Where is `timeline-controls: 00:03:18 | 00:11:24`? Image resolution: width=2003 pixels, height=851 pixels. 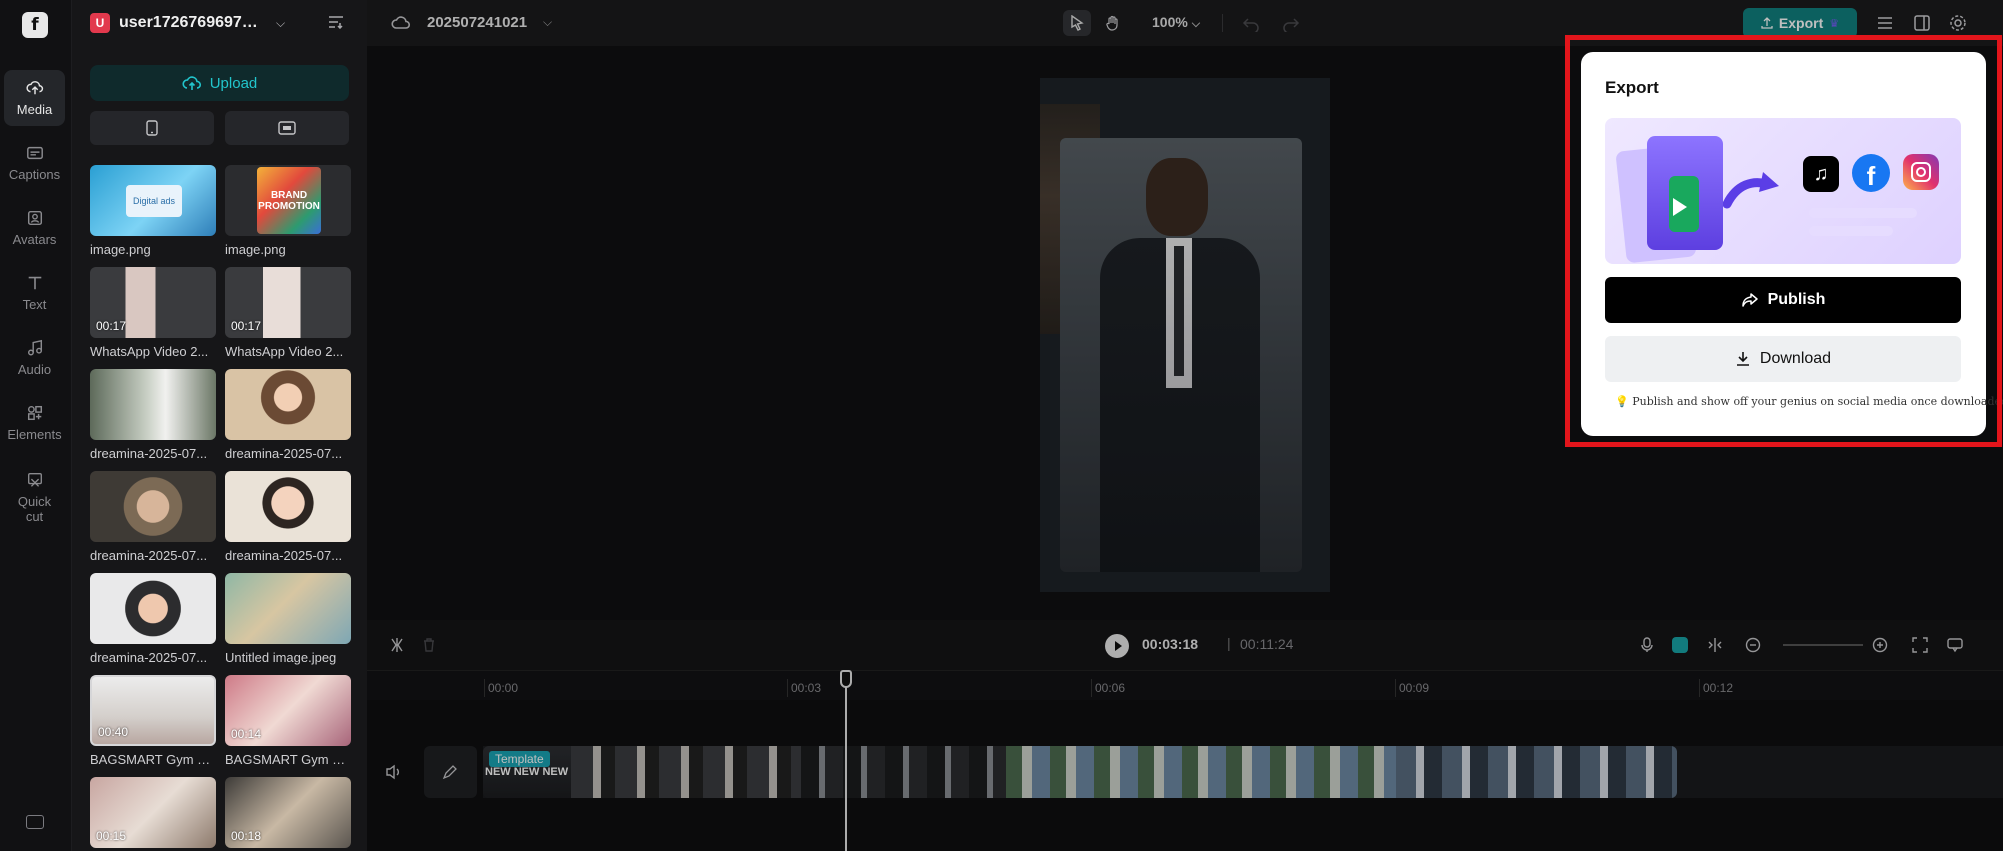 timeline-controls: 00:03:18 | 00:11:24 is located at coordinates (1185, 645).